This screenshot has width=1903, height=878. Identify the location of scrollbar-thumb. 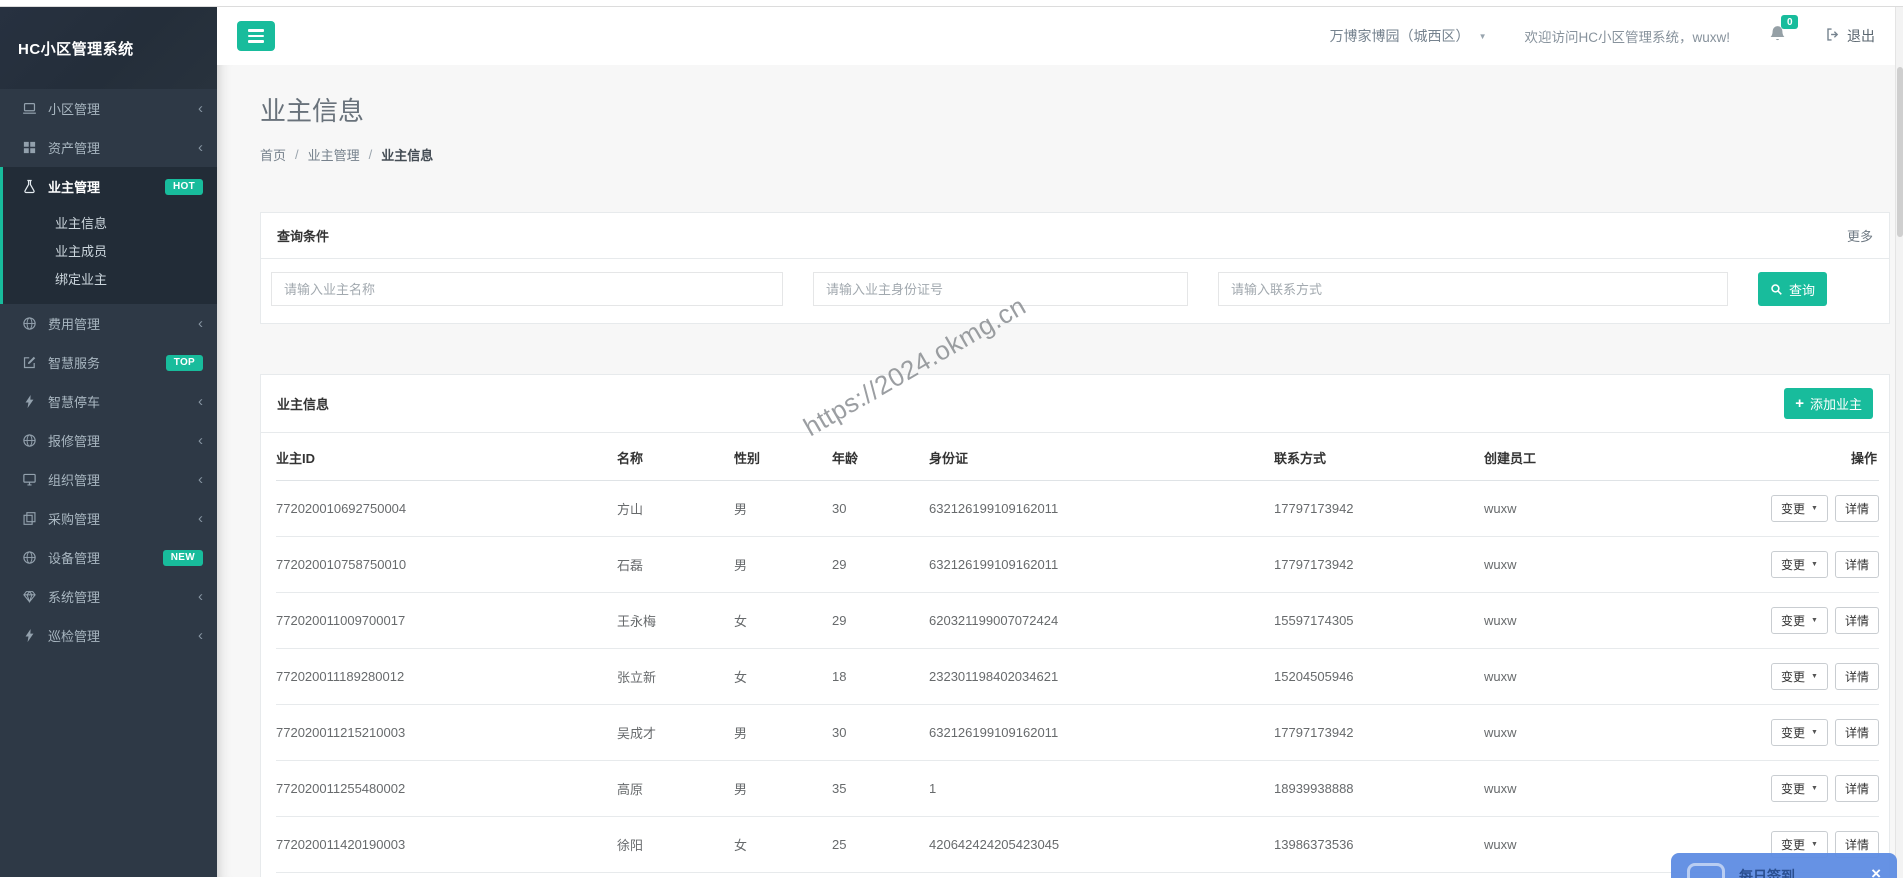
(1900, 152).